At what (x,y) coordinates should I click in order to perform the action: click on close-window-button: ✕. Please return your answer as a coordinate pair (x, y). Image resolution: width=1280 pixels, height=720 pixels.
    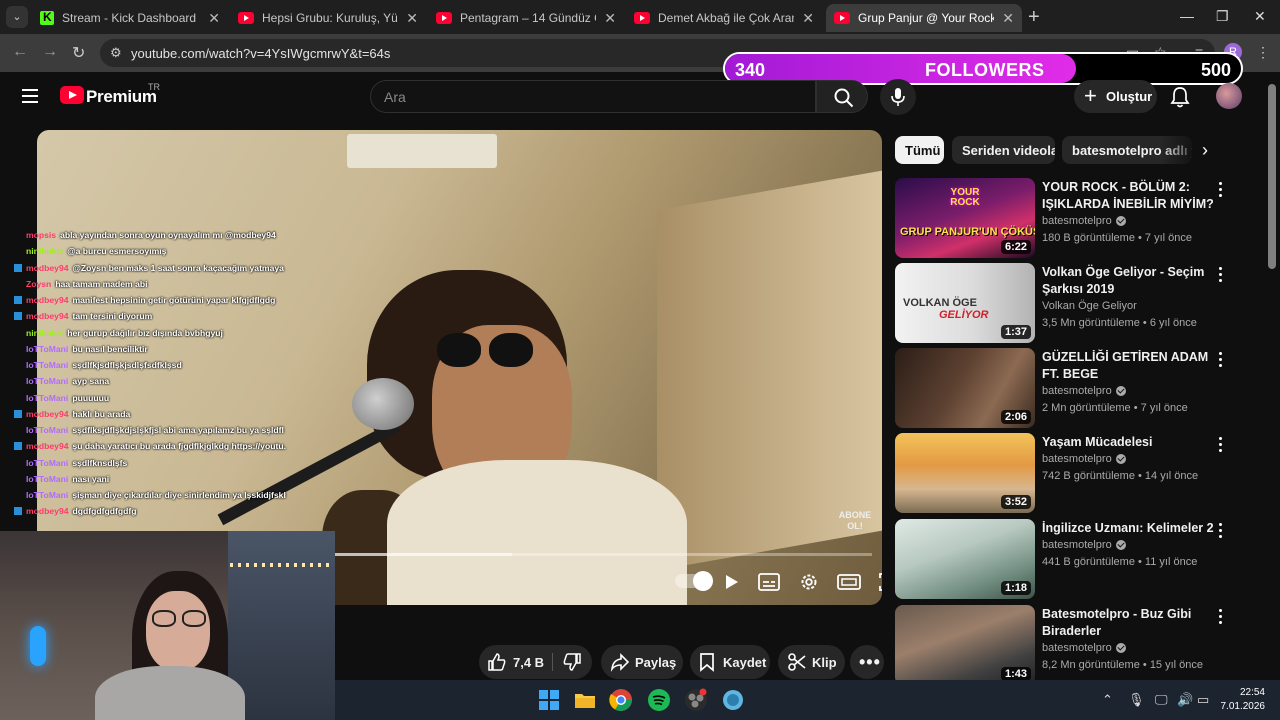
    Looking at the image, I should click on (1260, 16).